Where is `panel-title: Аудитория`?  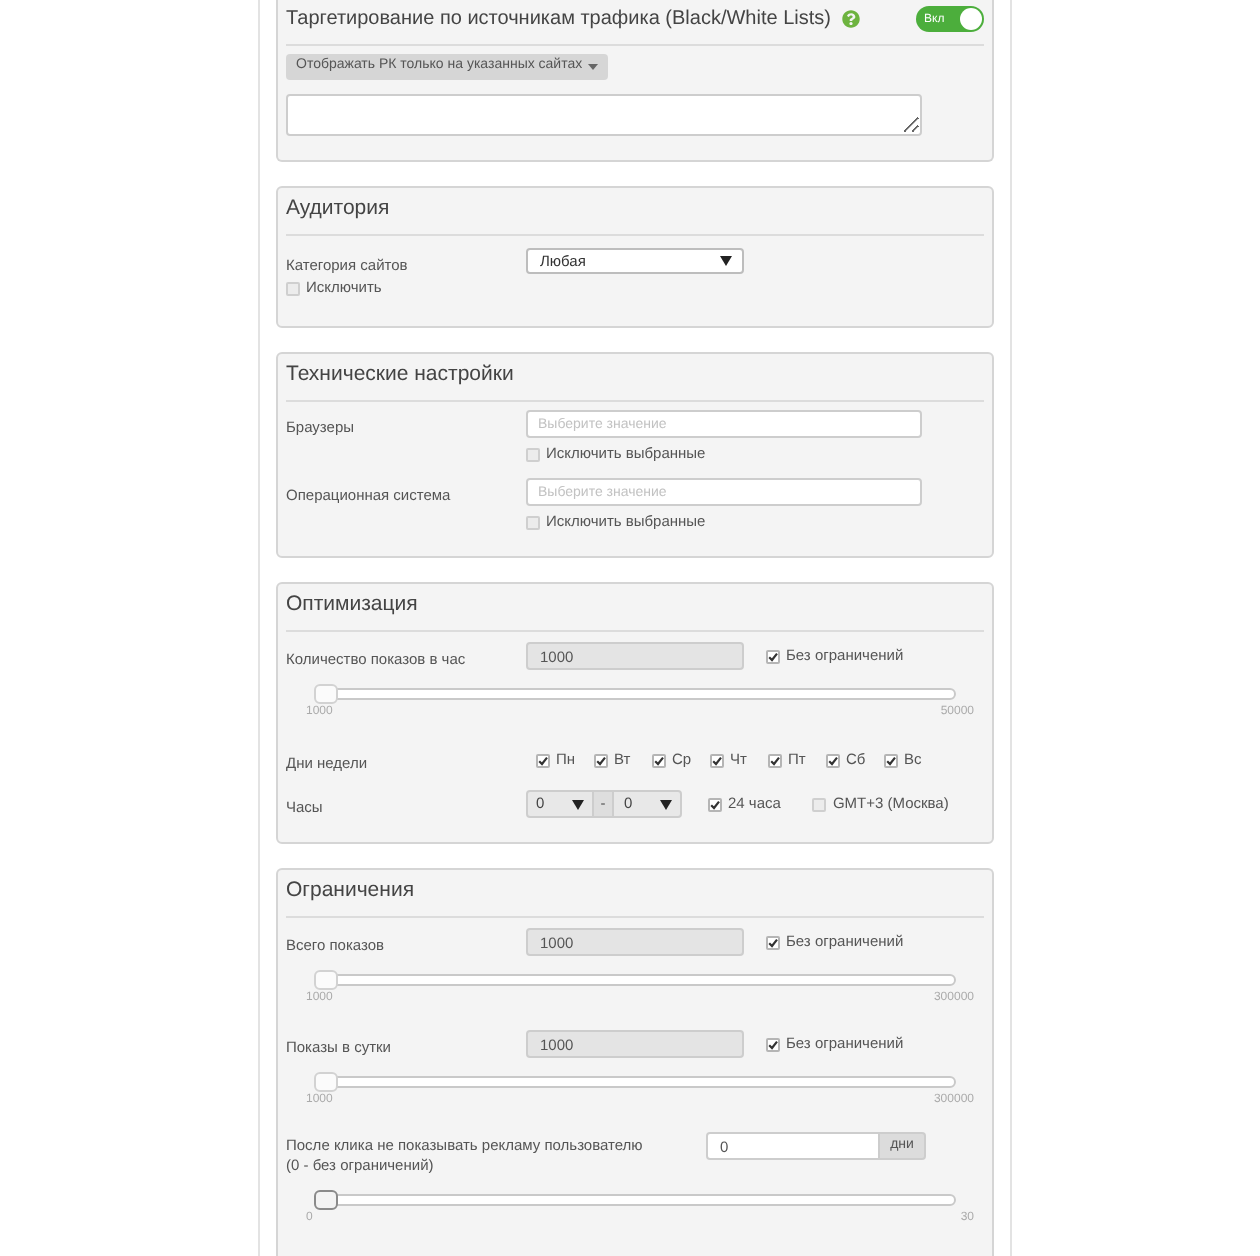
panel-title: Аудитория is located at coordinates (338, 208).